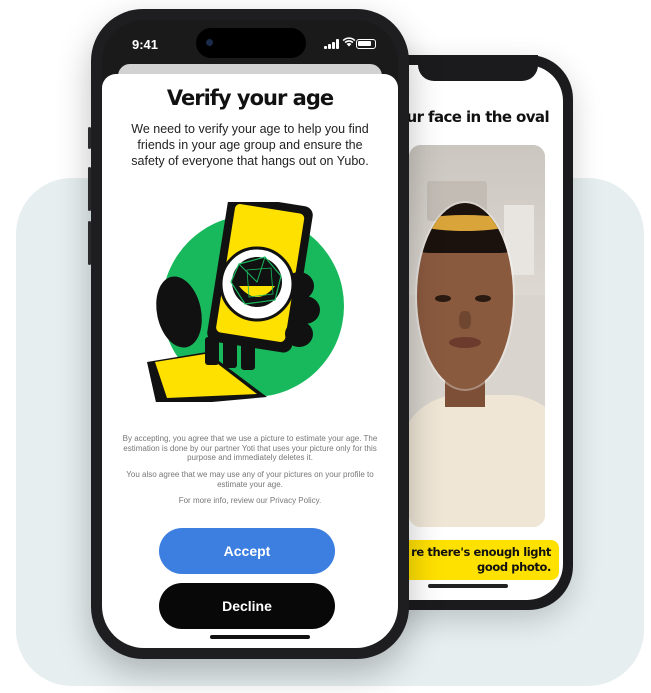 Image resolution: width=651 pixels, height=693 pixels. I want to click on volume-down-button, so click(89, 243).